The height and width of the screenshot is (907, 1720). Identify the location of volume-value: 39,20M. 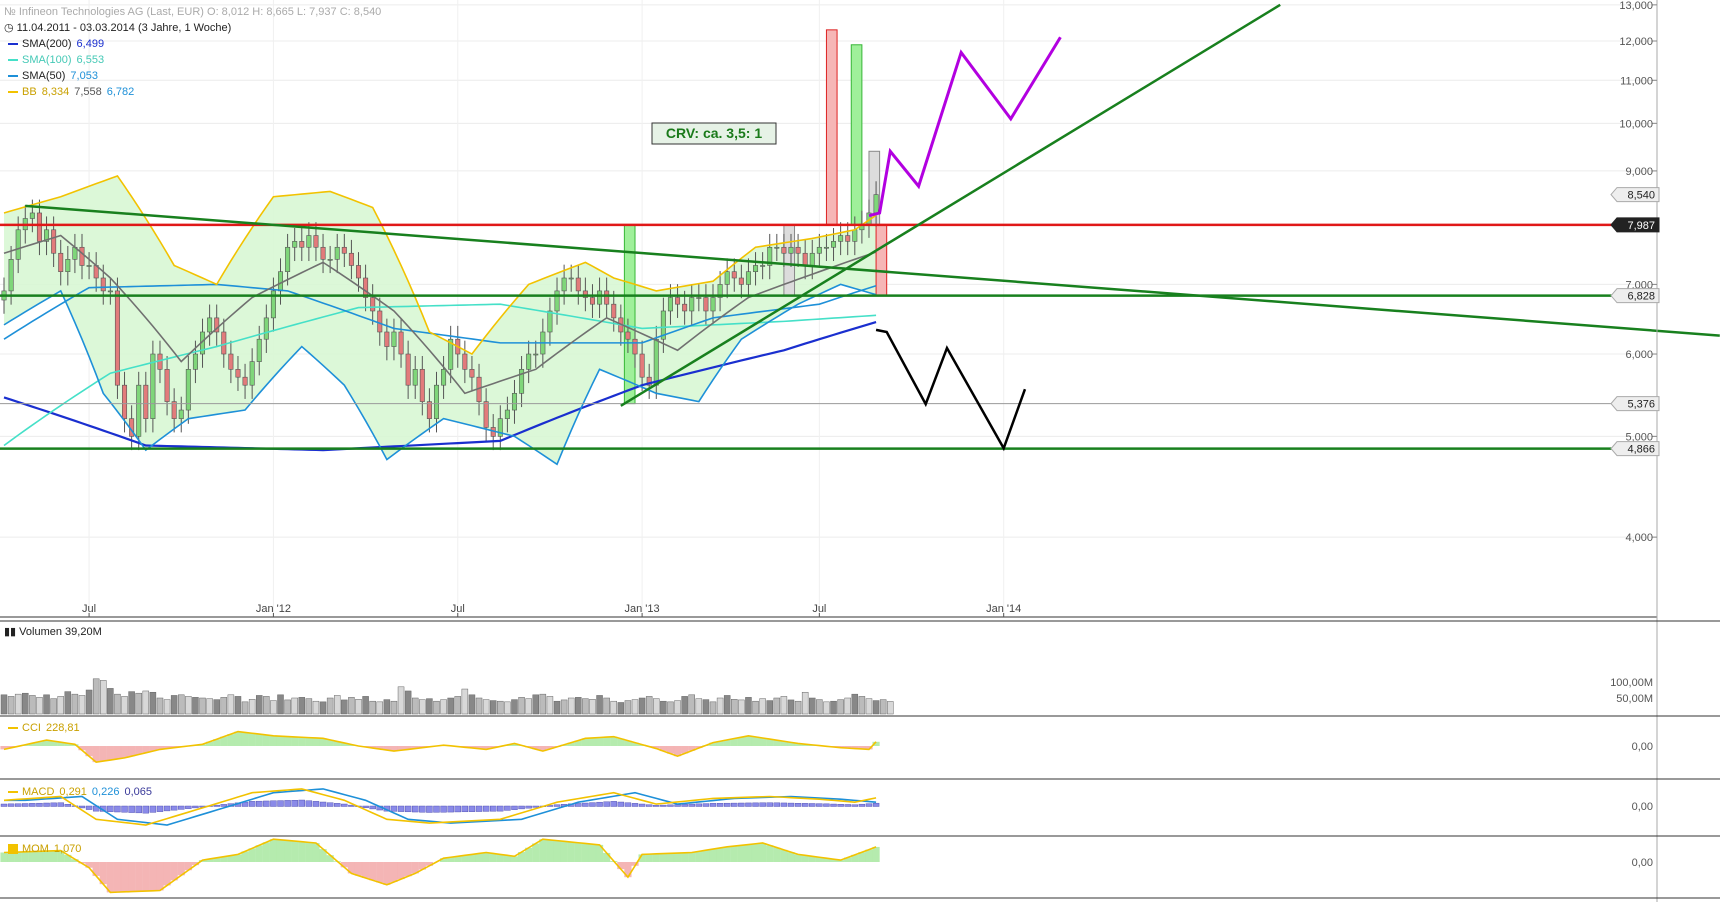
(83, 632).